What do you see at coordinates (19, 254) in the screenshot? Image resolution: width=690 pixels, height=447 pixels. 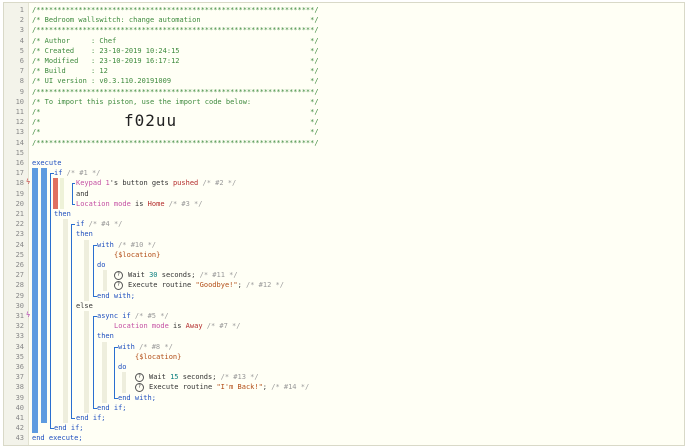 I see `line-number: 25` at bounding box center [19, 254].